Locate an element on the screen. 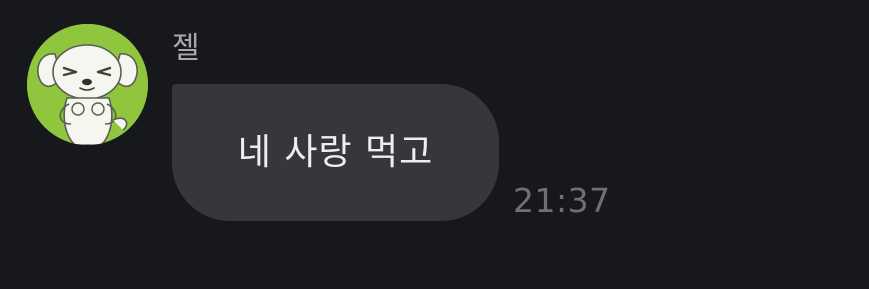 This screenshot has height=289, width=869. sender-avatar is located at coordinates (87, 84).